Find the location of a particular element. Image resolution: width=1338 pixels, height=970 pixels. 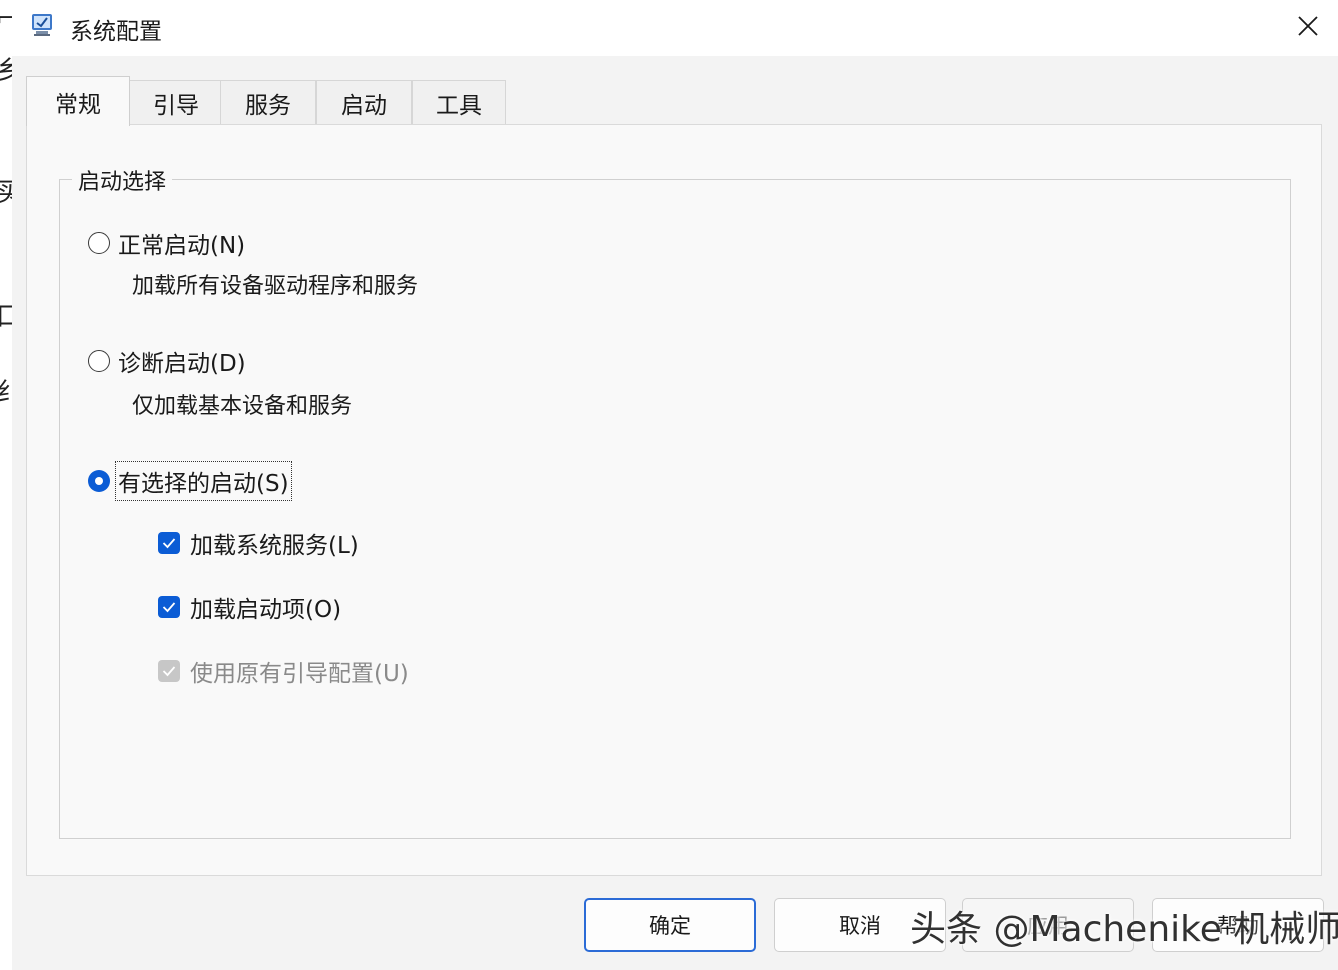

help-button: 帮助 is located at coordinates (1238, 925).